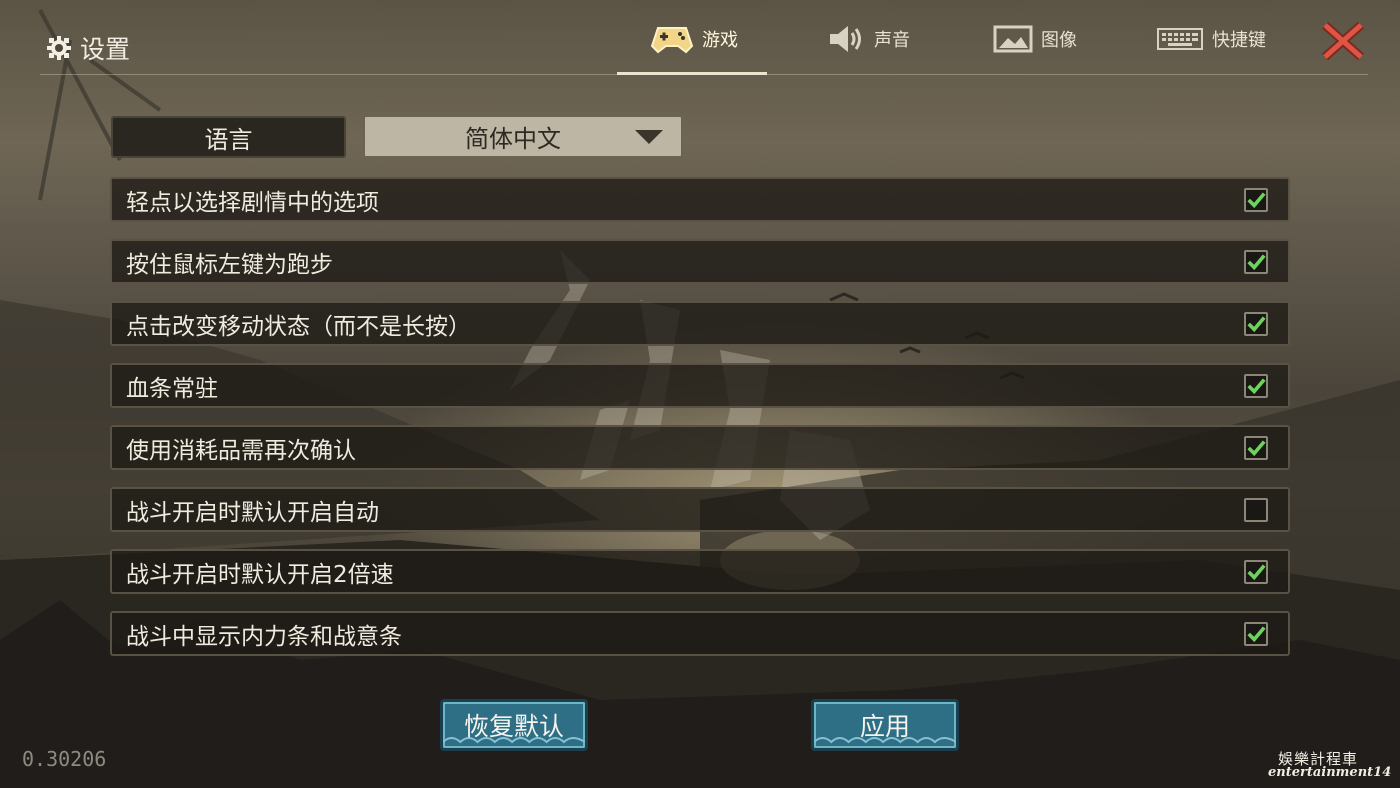 The width and height of the screenshot is (1400, 788). What do you see at coordinates (700, 447) in the screenshot?
I see `option-row: 使用消耗品需再次确认` at bounding box center [700, 447].